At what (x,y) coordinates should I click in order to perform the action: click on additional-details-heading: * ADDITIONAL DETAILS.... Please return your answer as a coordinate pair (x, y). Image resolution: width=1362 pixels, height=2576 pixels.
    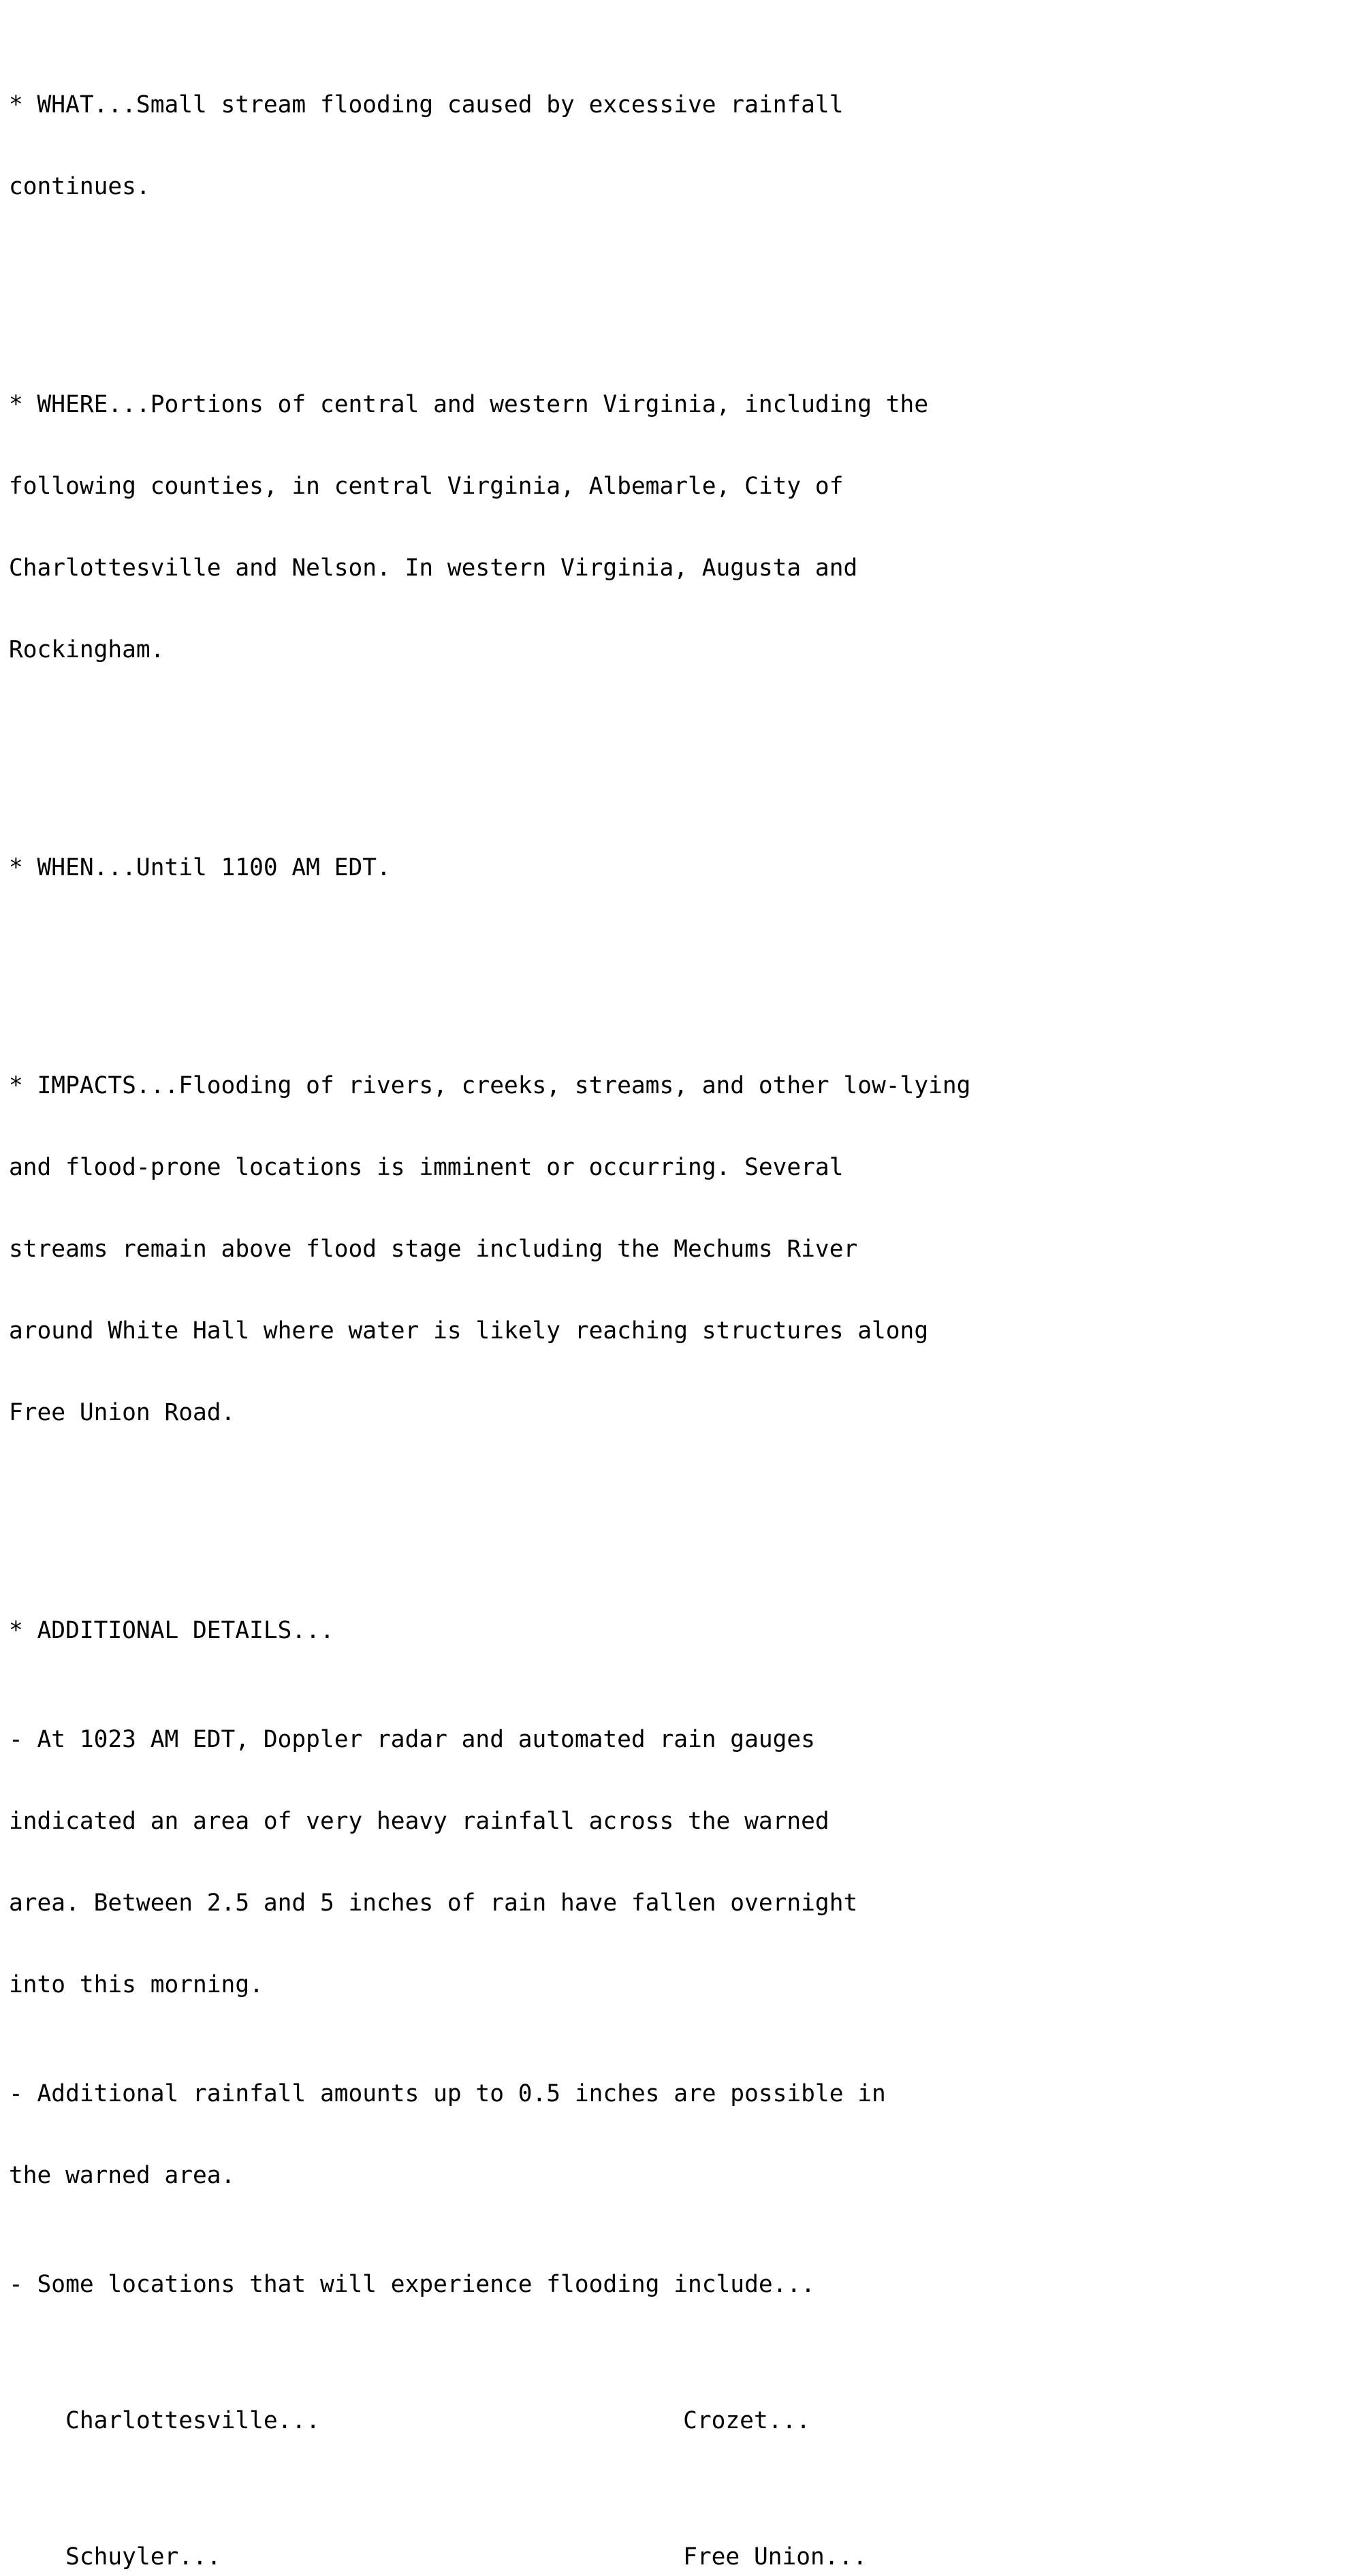
    Looking at the image, I should click on (172, 1630).